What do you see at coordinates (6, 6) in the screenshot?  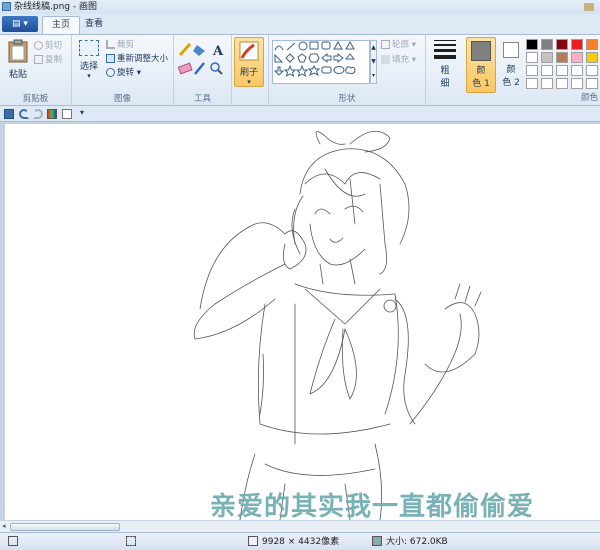 I see `paint-app-icon` at bounding box center [6, 6].